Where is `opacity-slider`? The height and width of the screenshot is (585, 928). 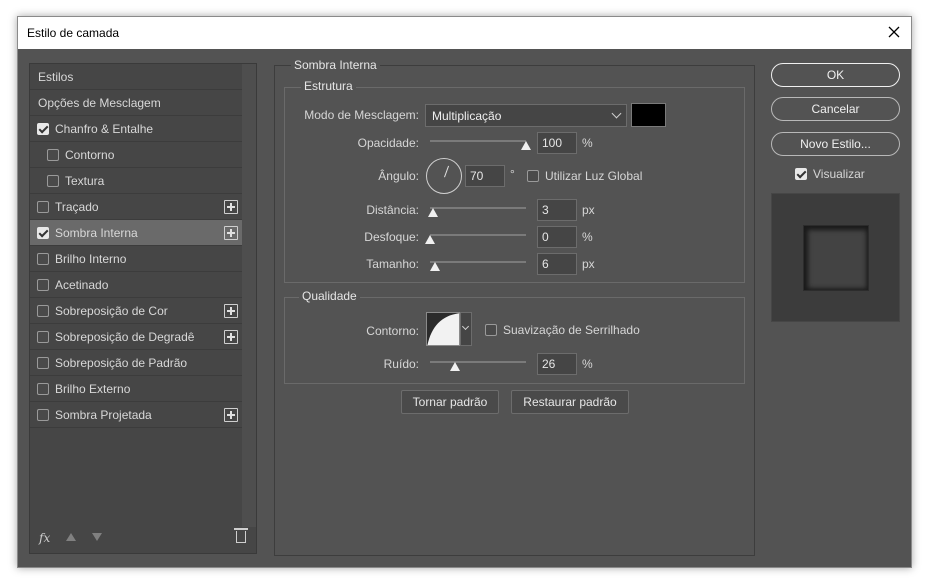
opacity-slider is located at coordinates (480, 143).